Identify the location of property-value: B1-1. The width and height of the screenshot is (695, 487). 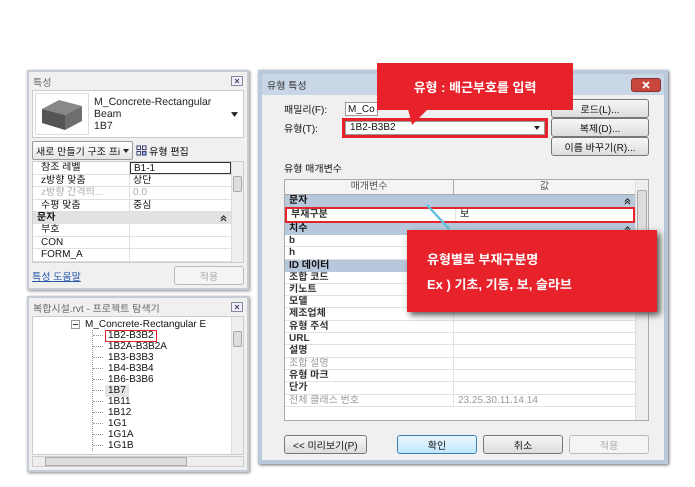
(180, 168).